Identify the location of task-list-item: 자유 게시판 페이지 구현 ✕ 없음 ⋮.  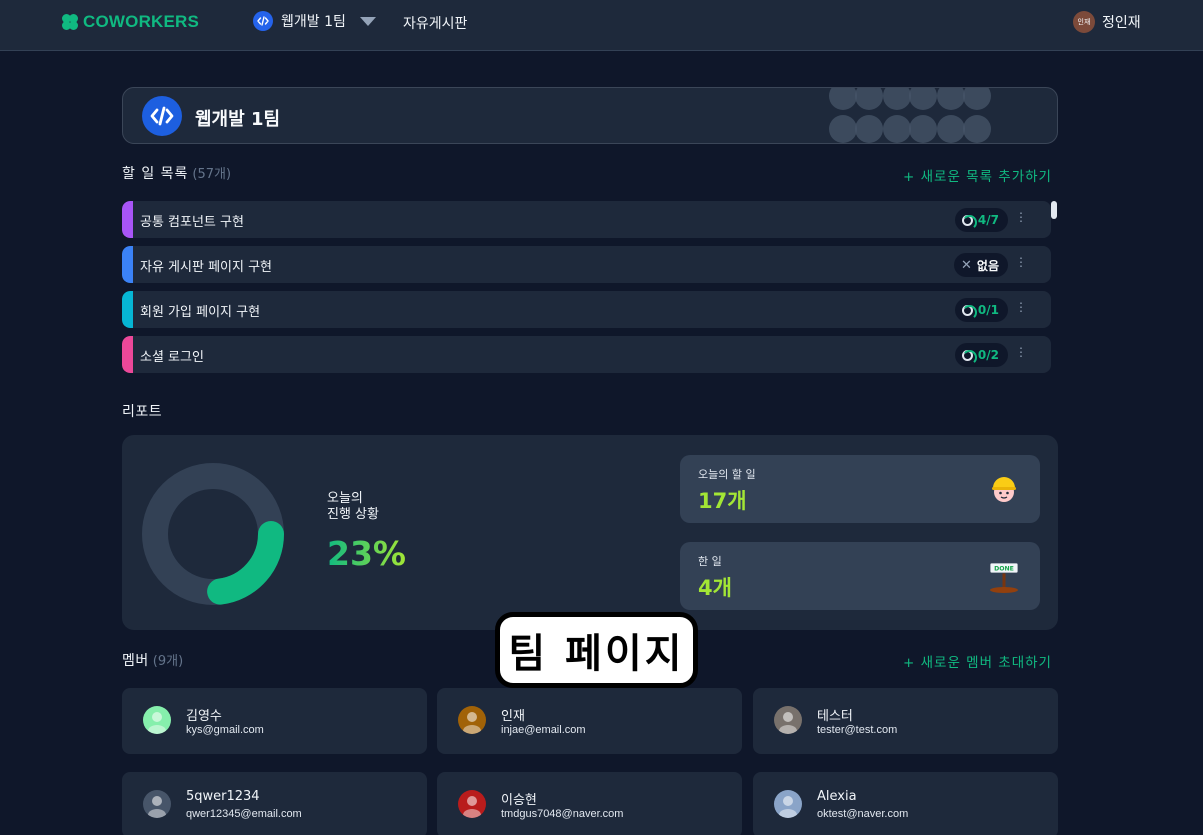
(586, 264).